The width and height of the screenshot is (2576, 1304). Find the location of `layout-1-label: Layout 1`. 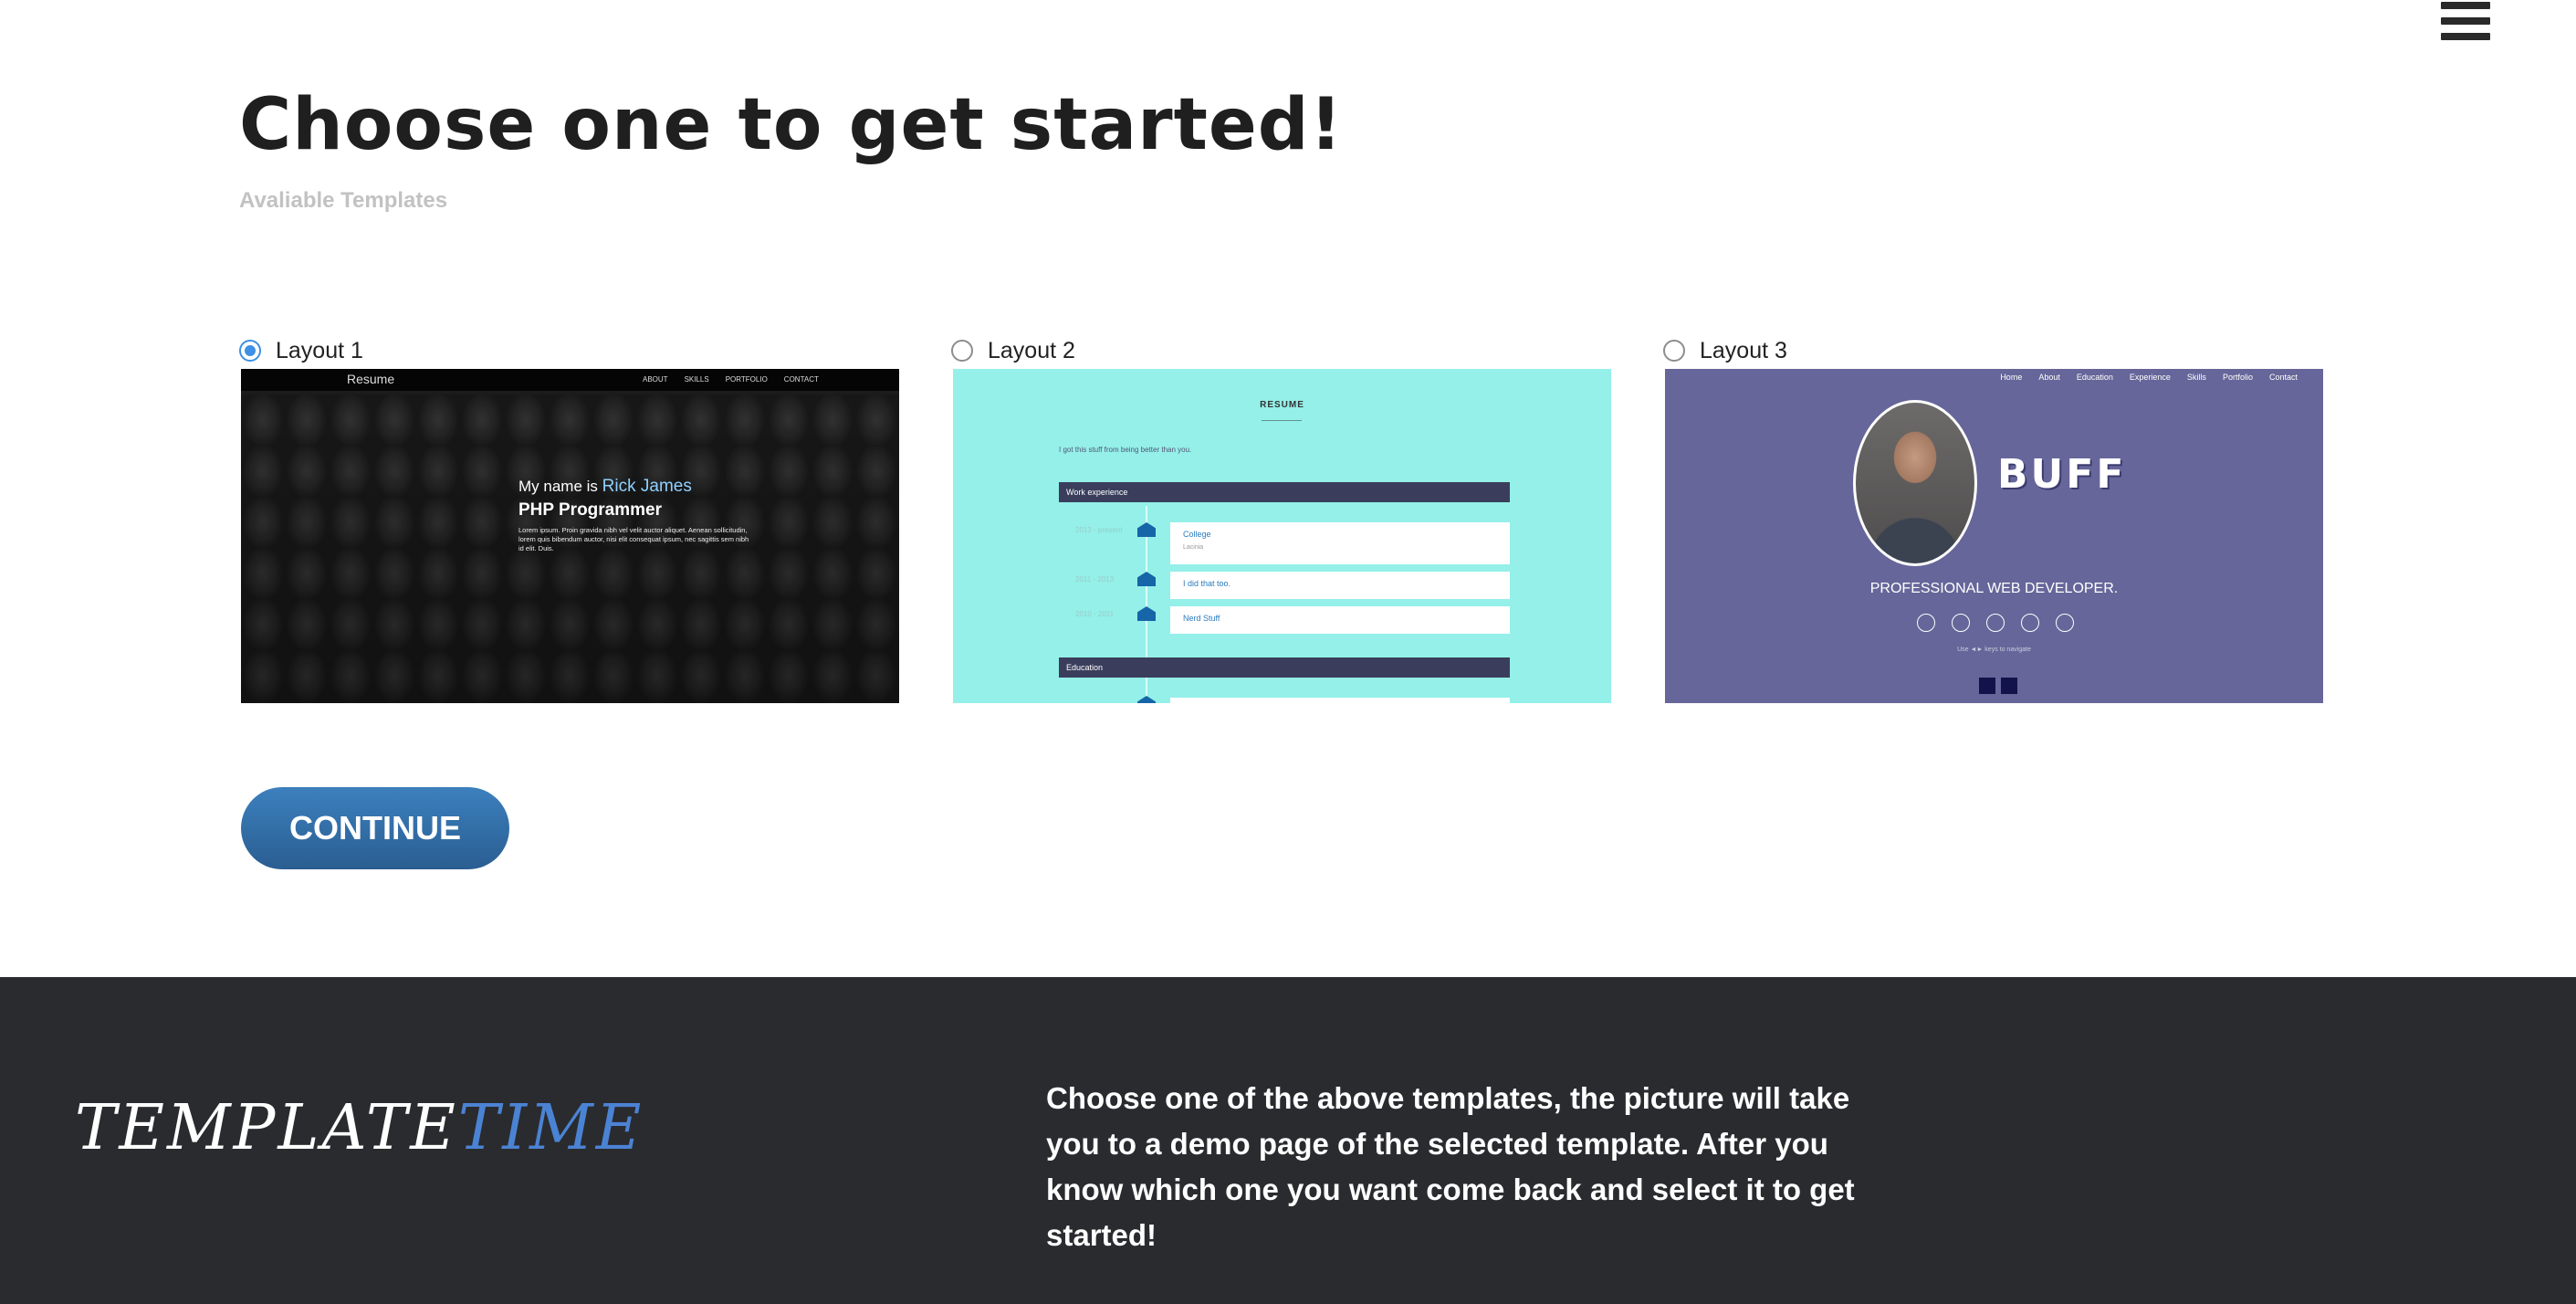

layout-1-label: Layout 1 is located at coordinates (319, 350).